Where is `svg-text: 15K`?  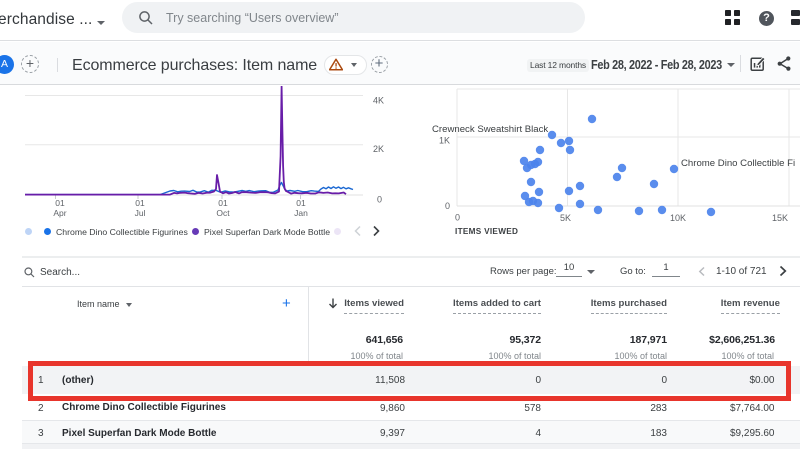
svg-text: 15K is located at coordinates (780, 218).